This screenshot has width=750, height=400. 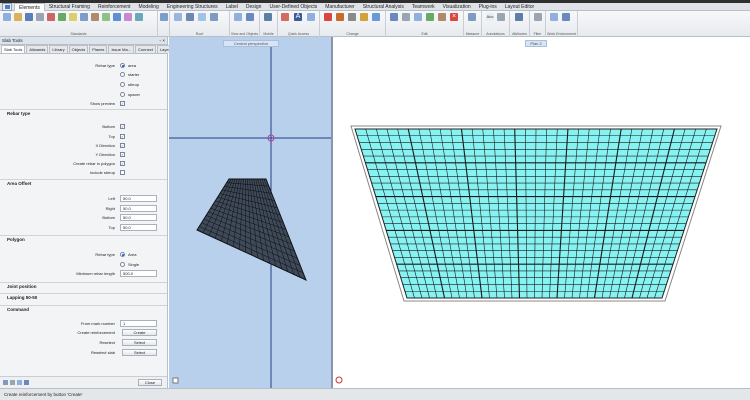 What do you see at coordinates (138, 273) in the screenshot?
I see `min-rebar-length-input: 500.0` at bounding box center [138, 273].